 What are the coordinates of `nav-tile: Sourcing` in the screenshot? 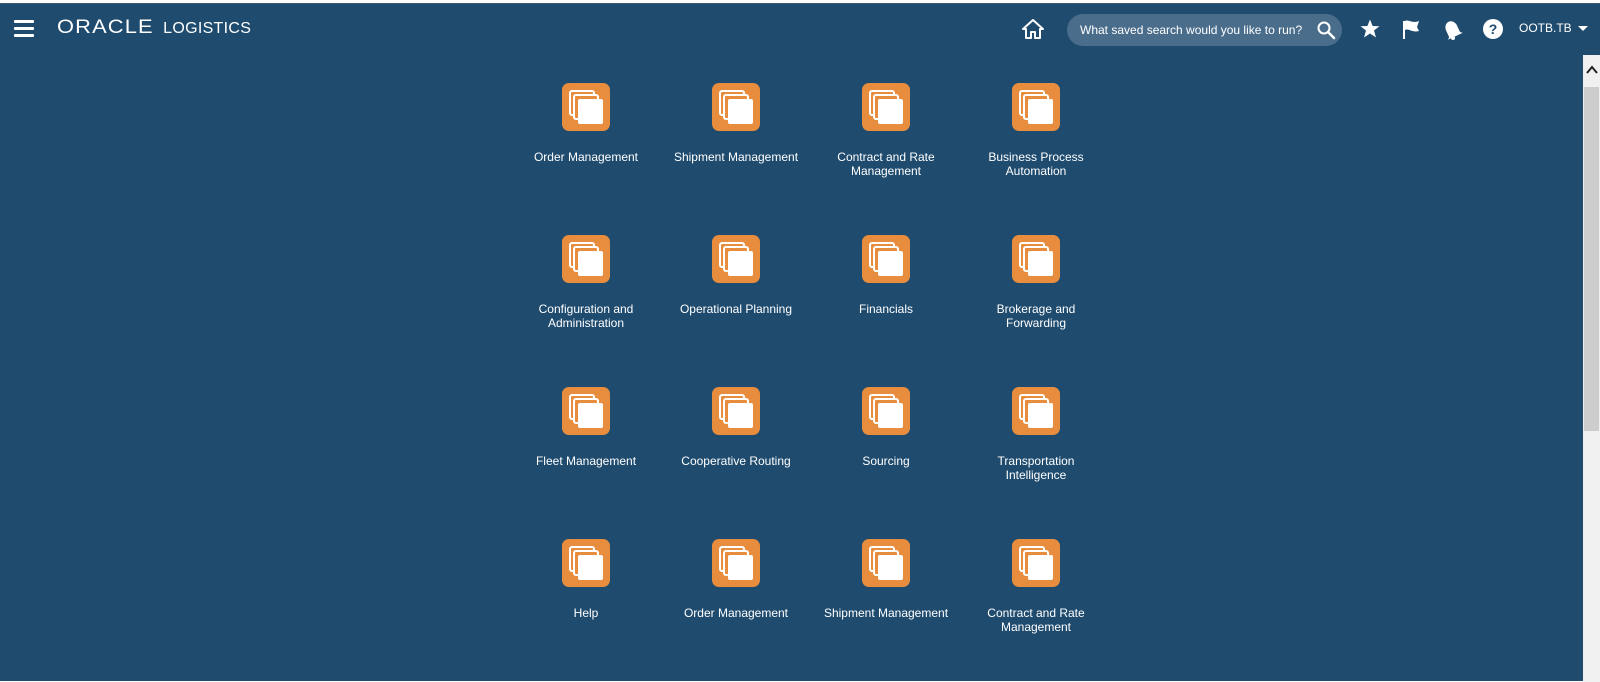 It's located at (886, 427).